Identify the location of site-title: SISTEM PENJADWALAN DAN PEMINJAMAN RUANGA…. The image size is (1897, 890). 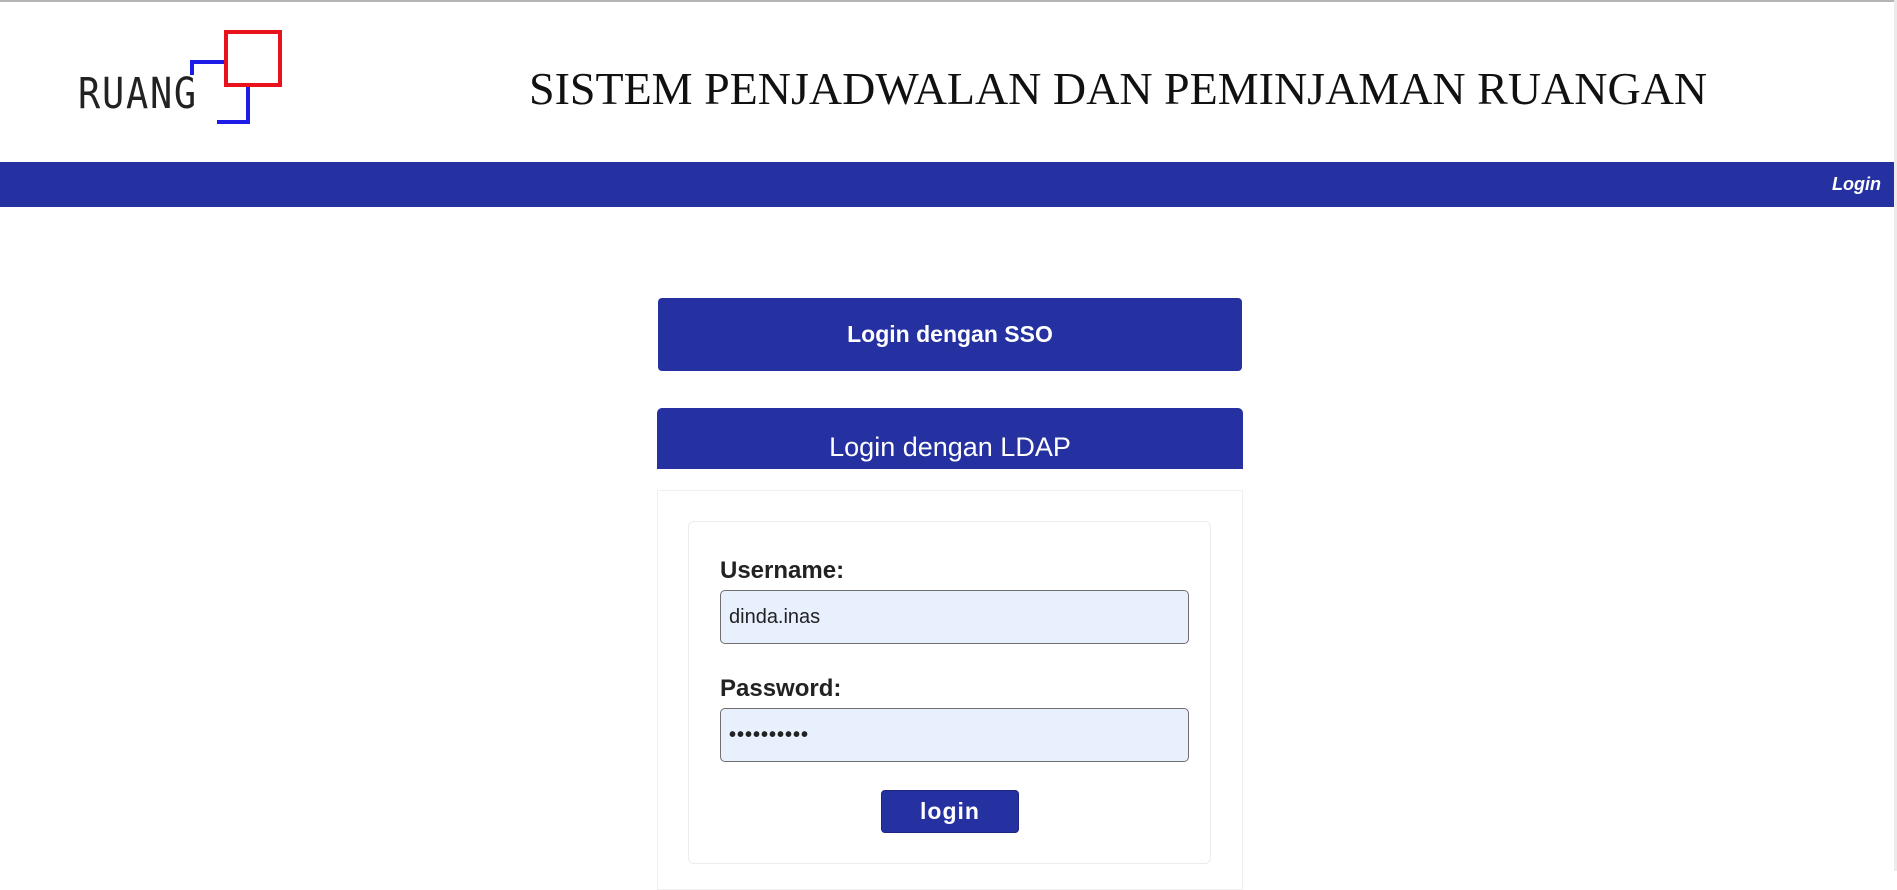
(1118, 88).